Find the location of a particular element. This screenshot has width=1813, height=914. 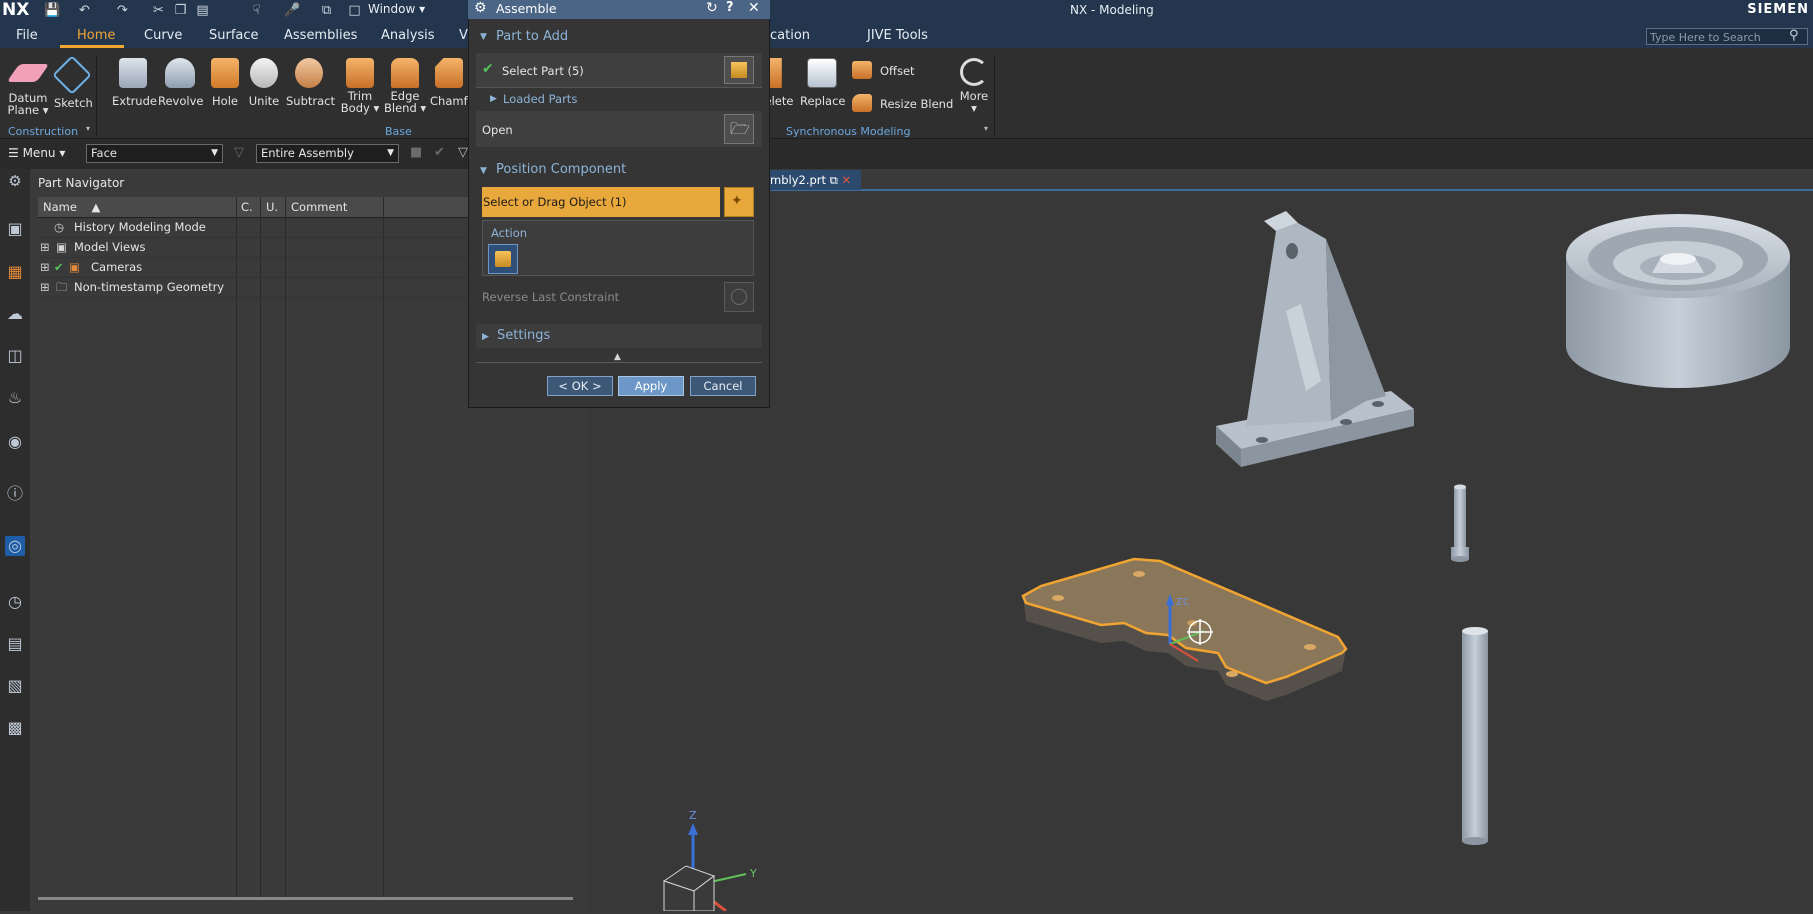

section-position-component: Position Component is located at coordinates (561, 169).